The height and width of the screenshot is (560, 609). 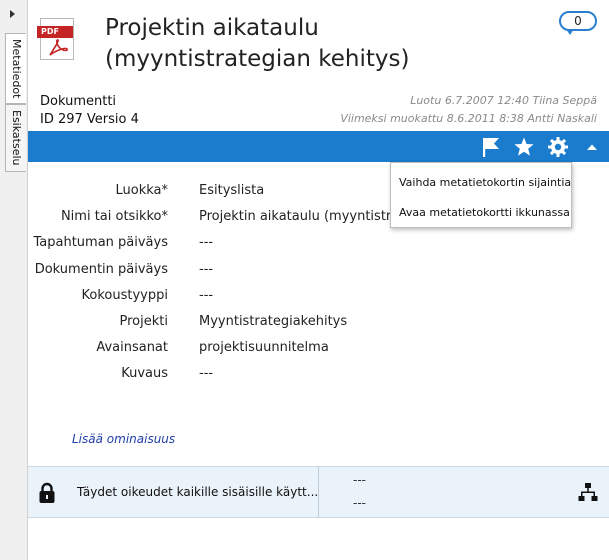 What do you see at coordinates (503, 100) in the screenshot?
I see `created-info: Luotu 6.7.2007 12:40 Tiina Seppä` at bounding box center [503, 100].